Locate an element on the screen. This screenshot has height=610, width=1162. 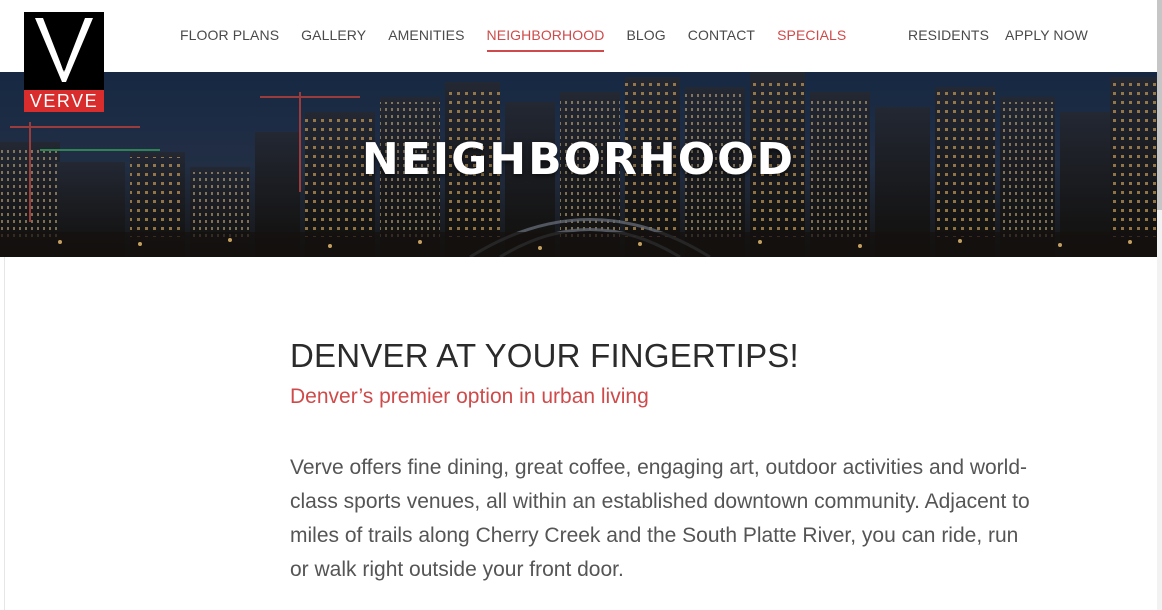
nav-apply-now: APPLY NOW is located at coordinates (1046, 35).